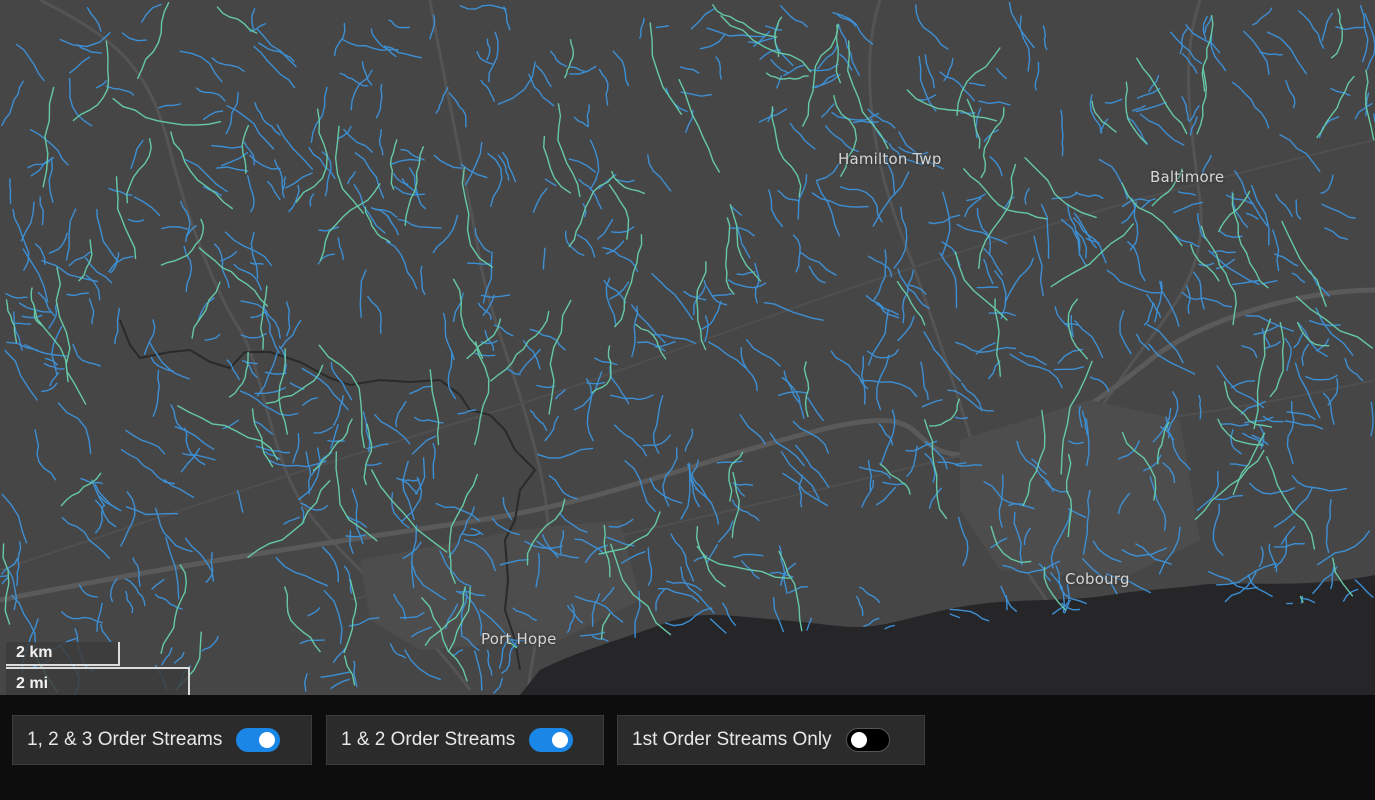 The image size is (1375, 800). I want to click on toggle-123-order-streams: 1, 2 & 3 Order Streams, so click(162, 740).